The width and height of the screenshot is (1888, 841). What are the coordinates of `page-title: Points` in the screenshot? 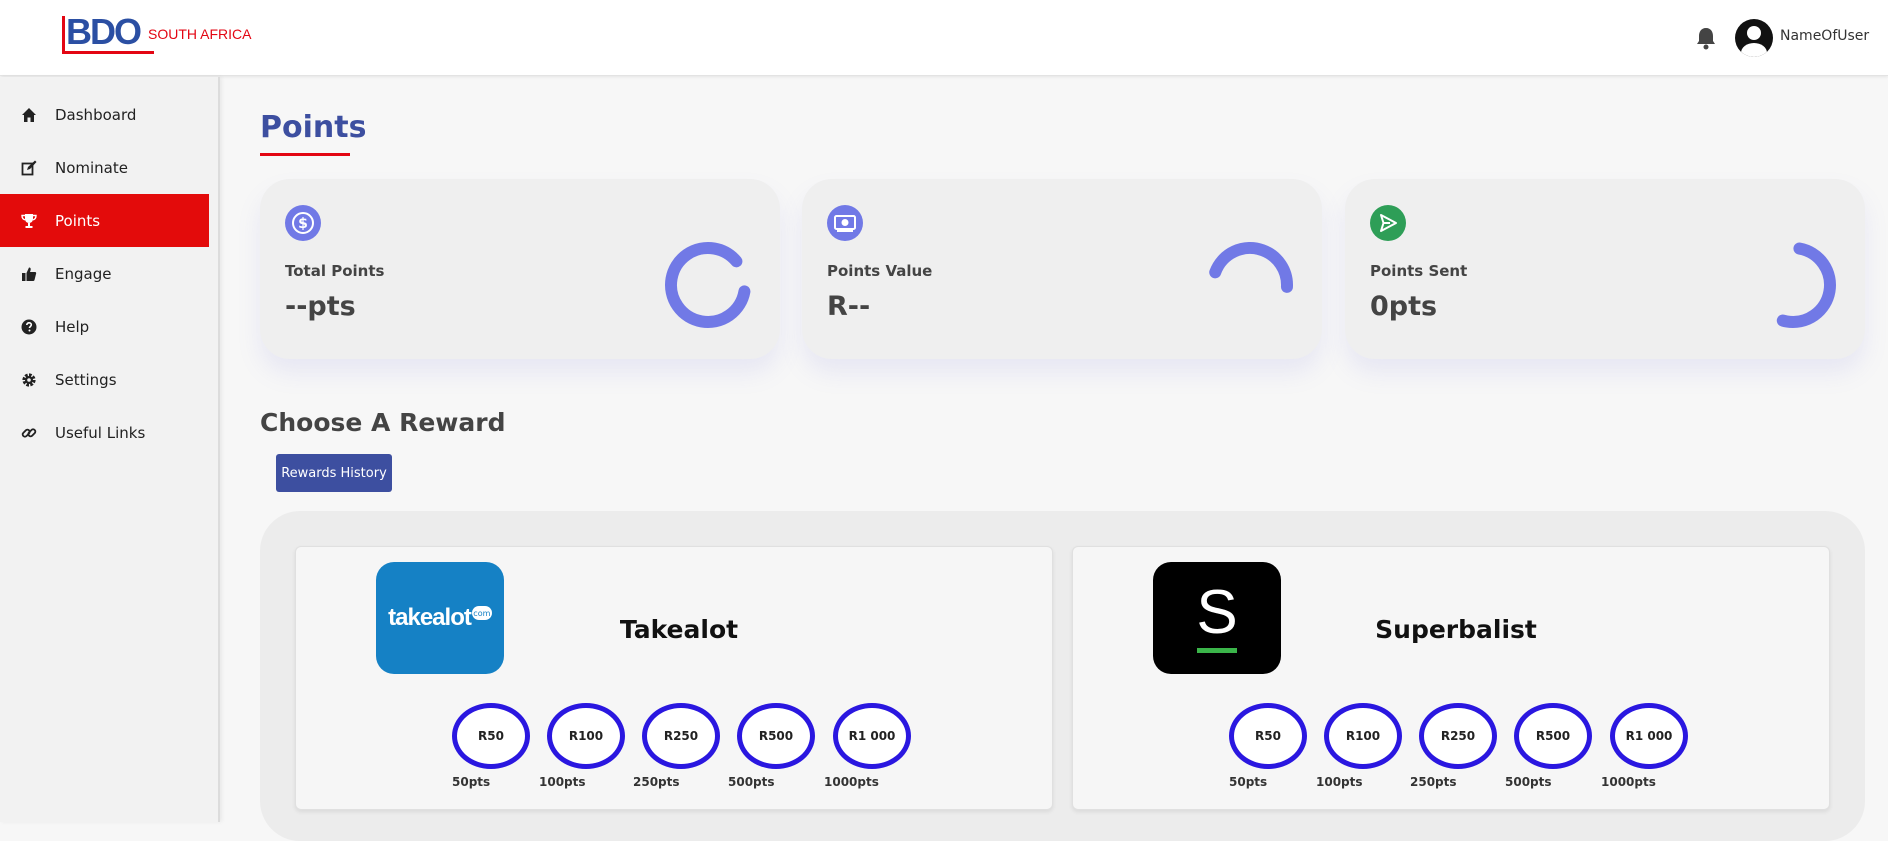 It's located at (313, 127).